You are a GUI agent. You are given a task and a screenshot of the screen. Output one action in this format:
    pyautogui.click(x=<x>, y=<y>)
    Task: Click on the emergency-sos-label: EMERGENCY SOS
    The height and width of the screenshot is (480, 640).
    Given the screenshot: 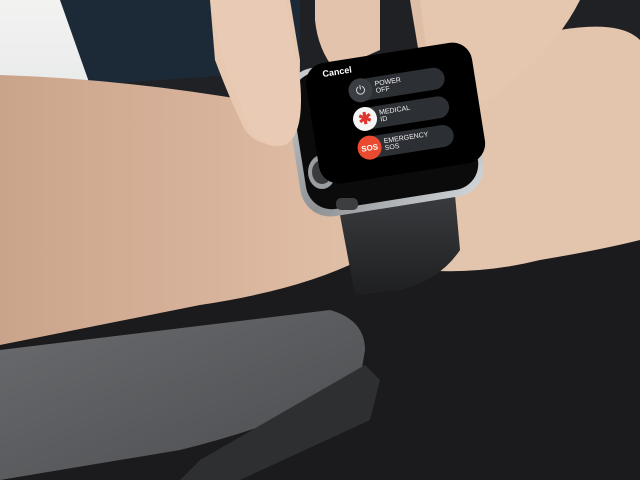 What is the action you would take?
    pyautogui.click(x=406, y=142)
    